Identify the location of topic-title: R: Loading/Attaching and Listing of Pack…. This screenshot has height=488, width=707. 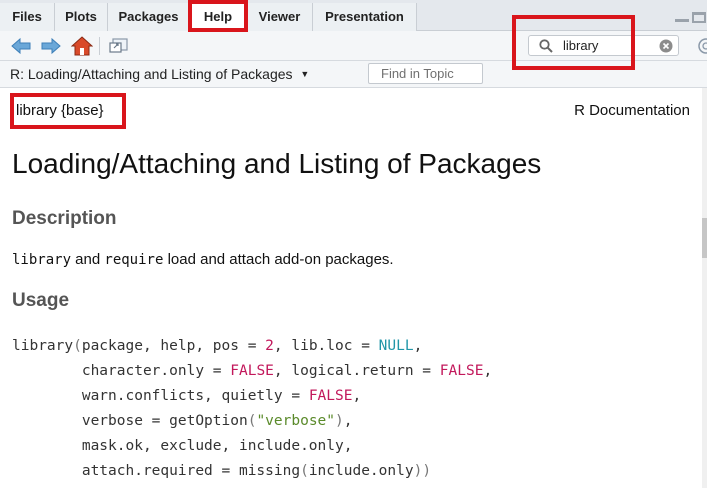
(151, 74).